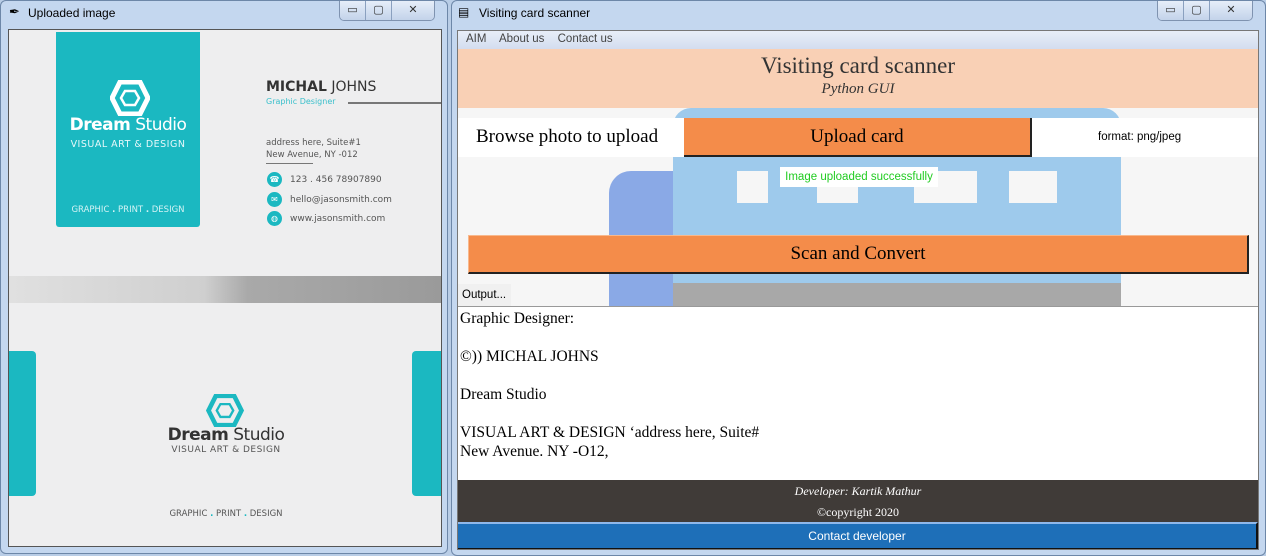  I want to click on phone: 123 . 456 78907890, so click(336, 180).